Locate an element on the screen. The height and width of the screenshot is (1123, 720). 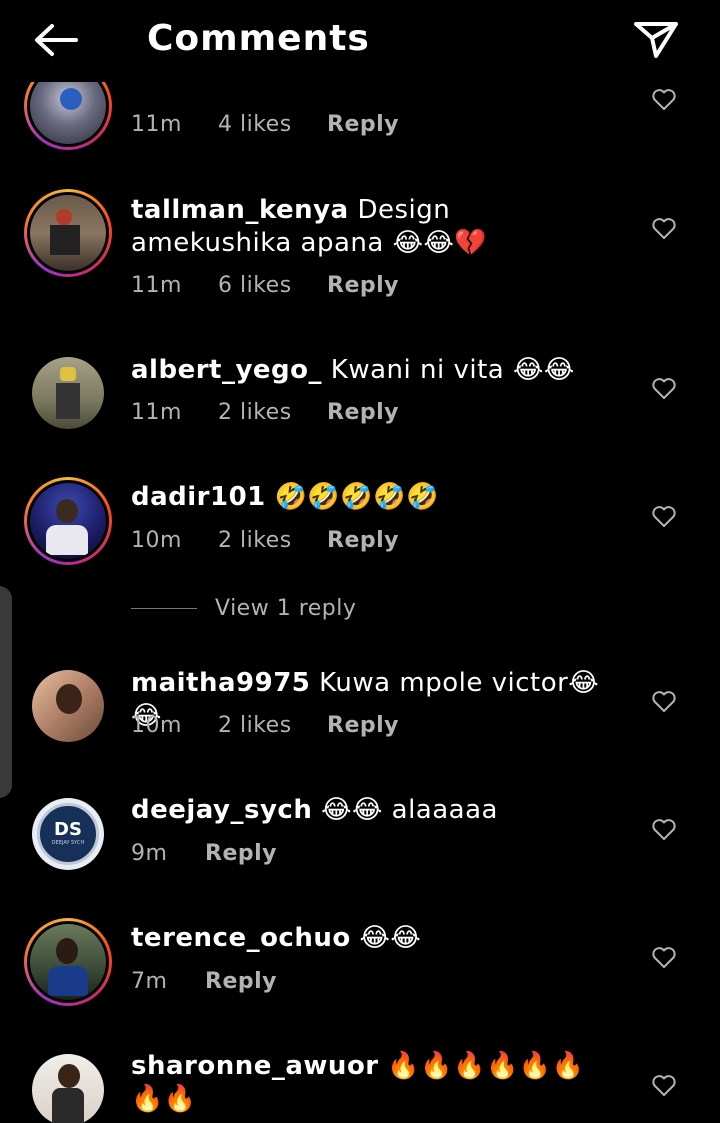
page-title: Comments is located at coordinates (258, 38).